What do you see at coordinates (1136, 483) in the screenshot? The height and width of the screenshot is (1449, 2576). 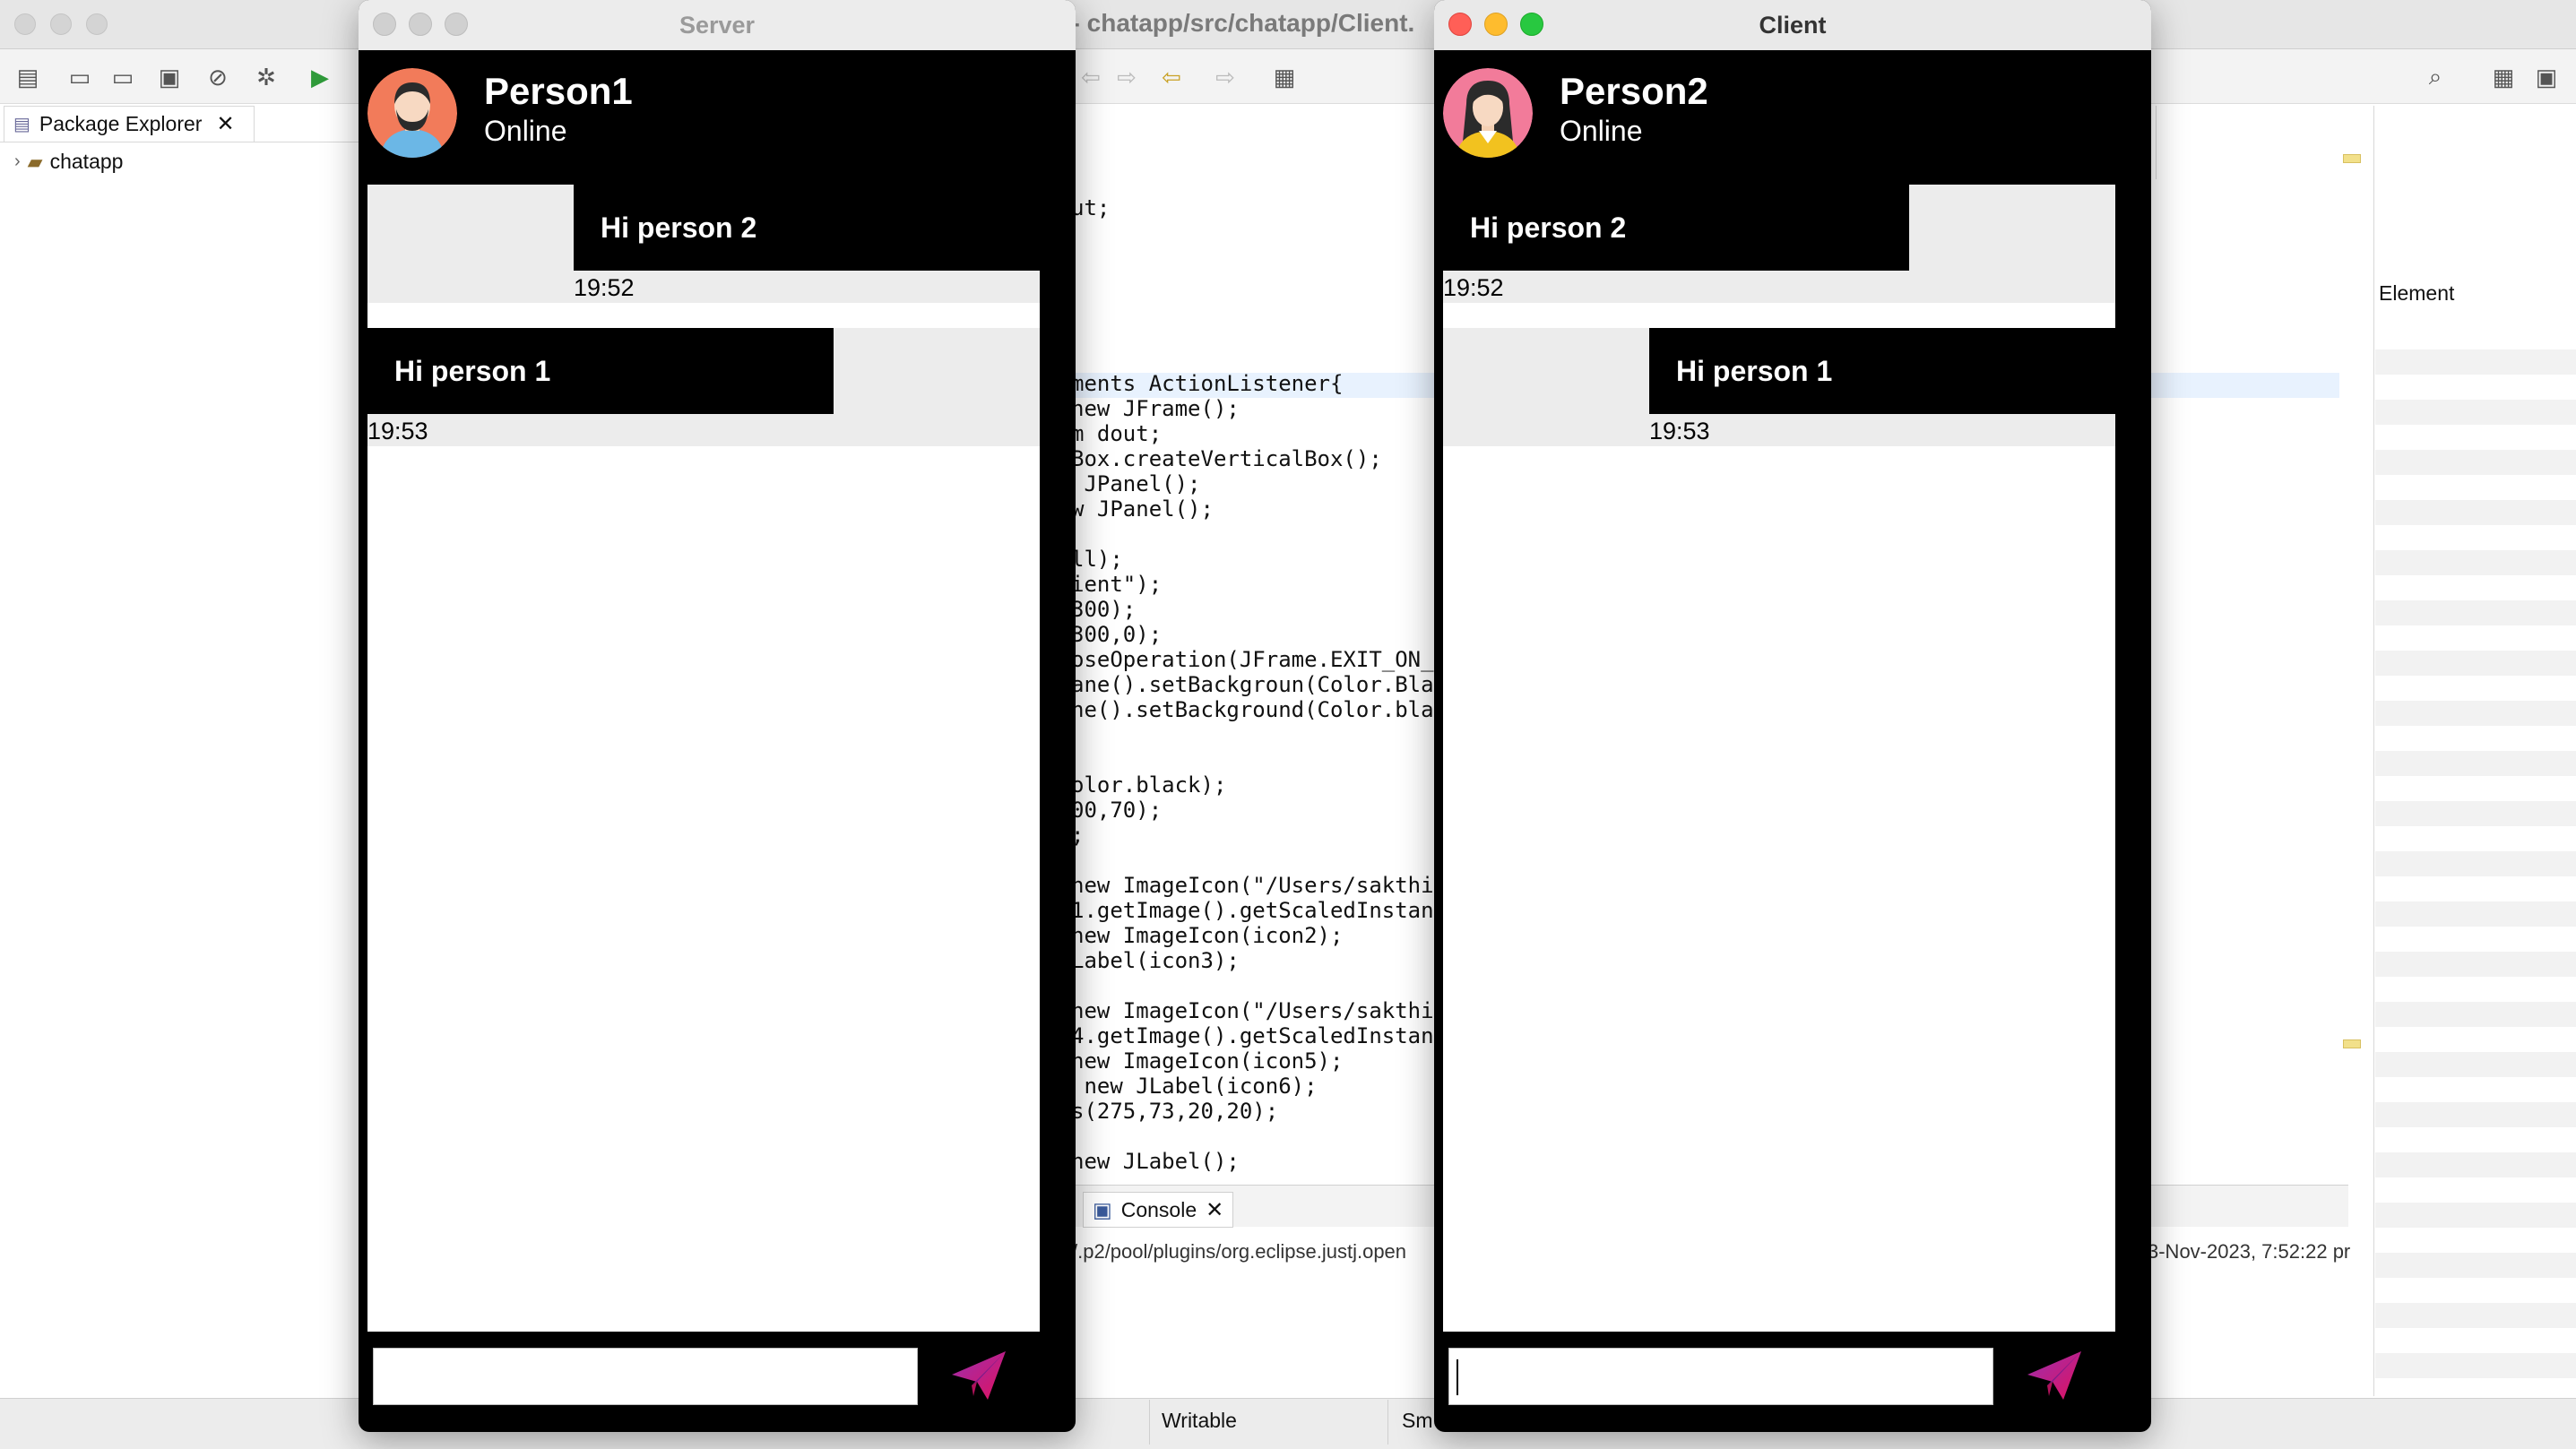 I see `code-line: JPanel();` at bounding box center [1136, 483].